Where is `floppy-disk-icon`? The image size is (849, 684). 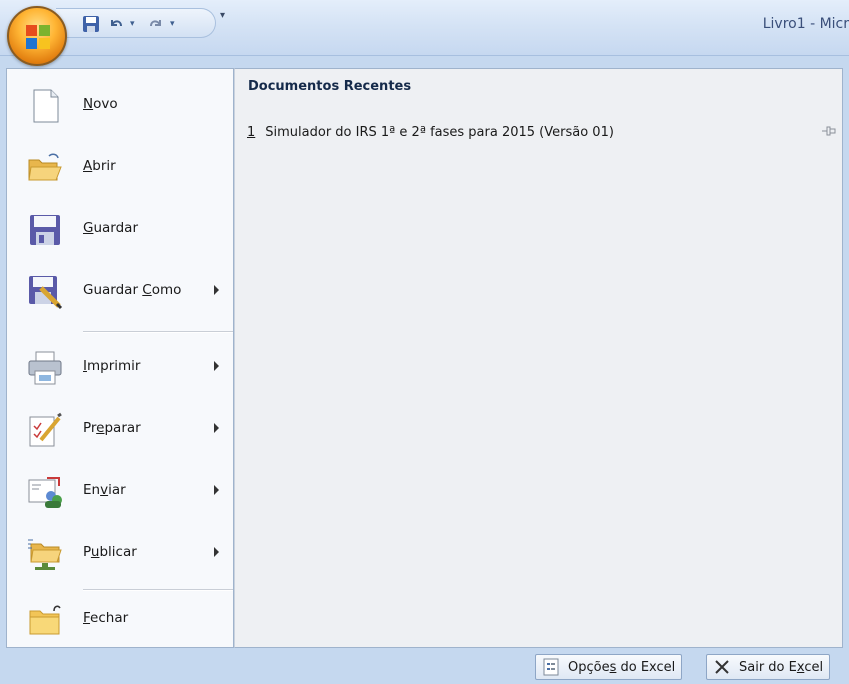 floppy-disk-icon is located at coordinates (45, 230).